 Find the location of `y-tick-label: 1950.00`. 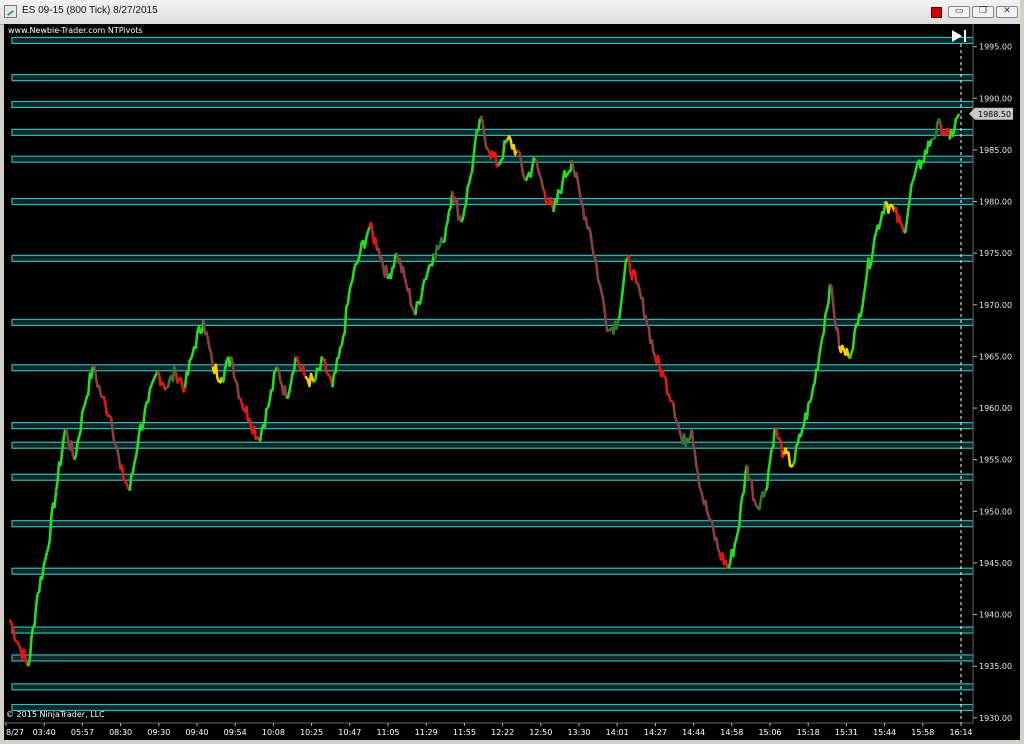

y-tick-label: 1950.00 is located at coordinates (995, 511).